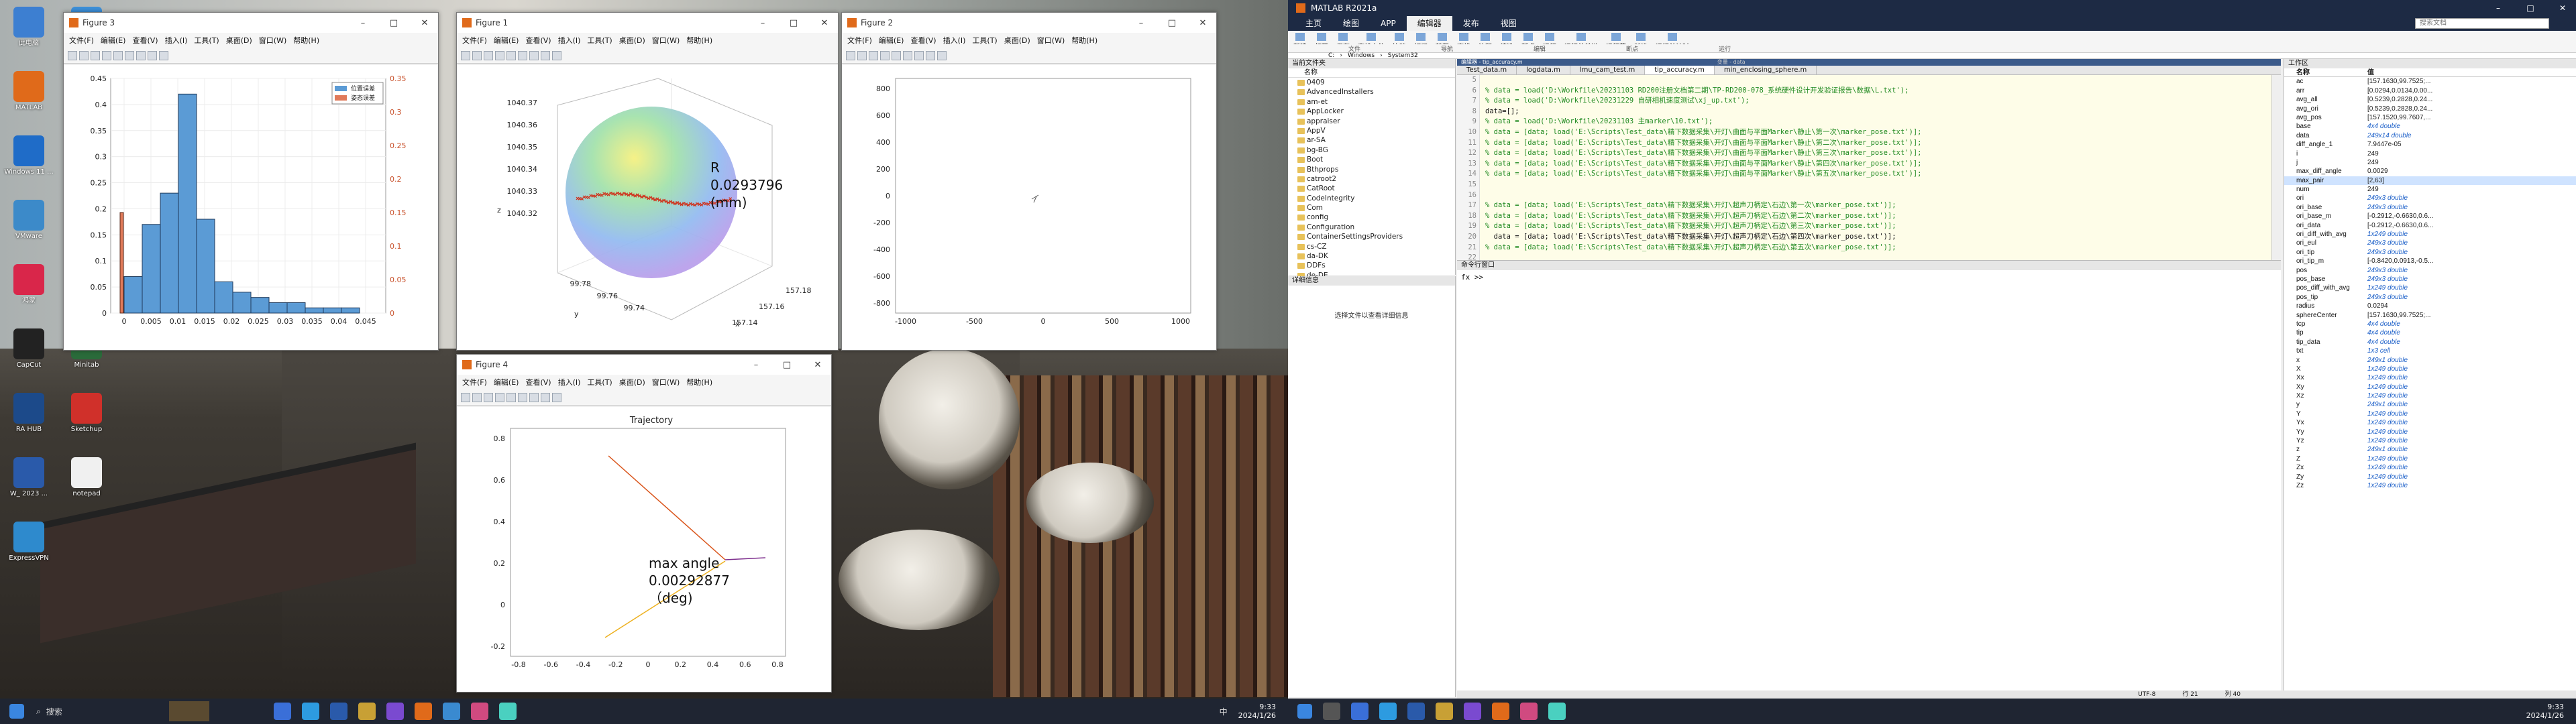 This screenshot has width=2576, height=724. What do you see at coordinates (1371, 130) in the screenshot?
I see `file-list-item: AppV` at bounding box center [1371, 130].